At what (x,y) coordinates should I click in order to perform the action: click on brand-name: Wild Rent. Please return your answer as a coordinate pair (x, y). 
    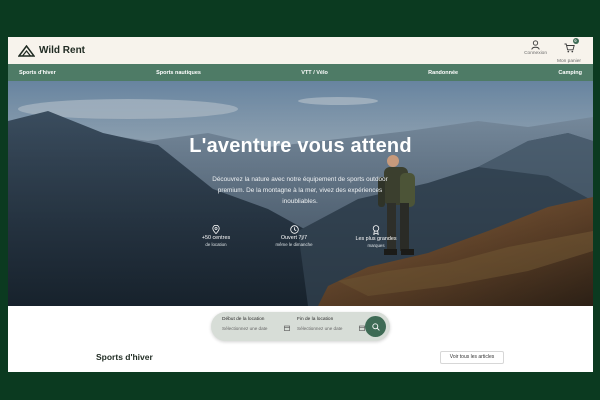
    Looking at the image, I should click on (62, 50).